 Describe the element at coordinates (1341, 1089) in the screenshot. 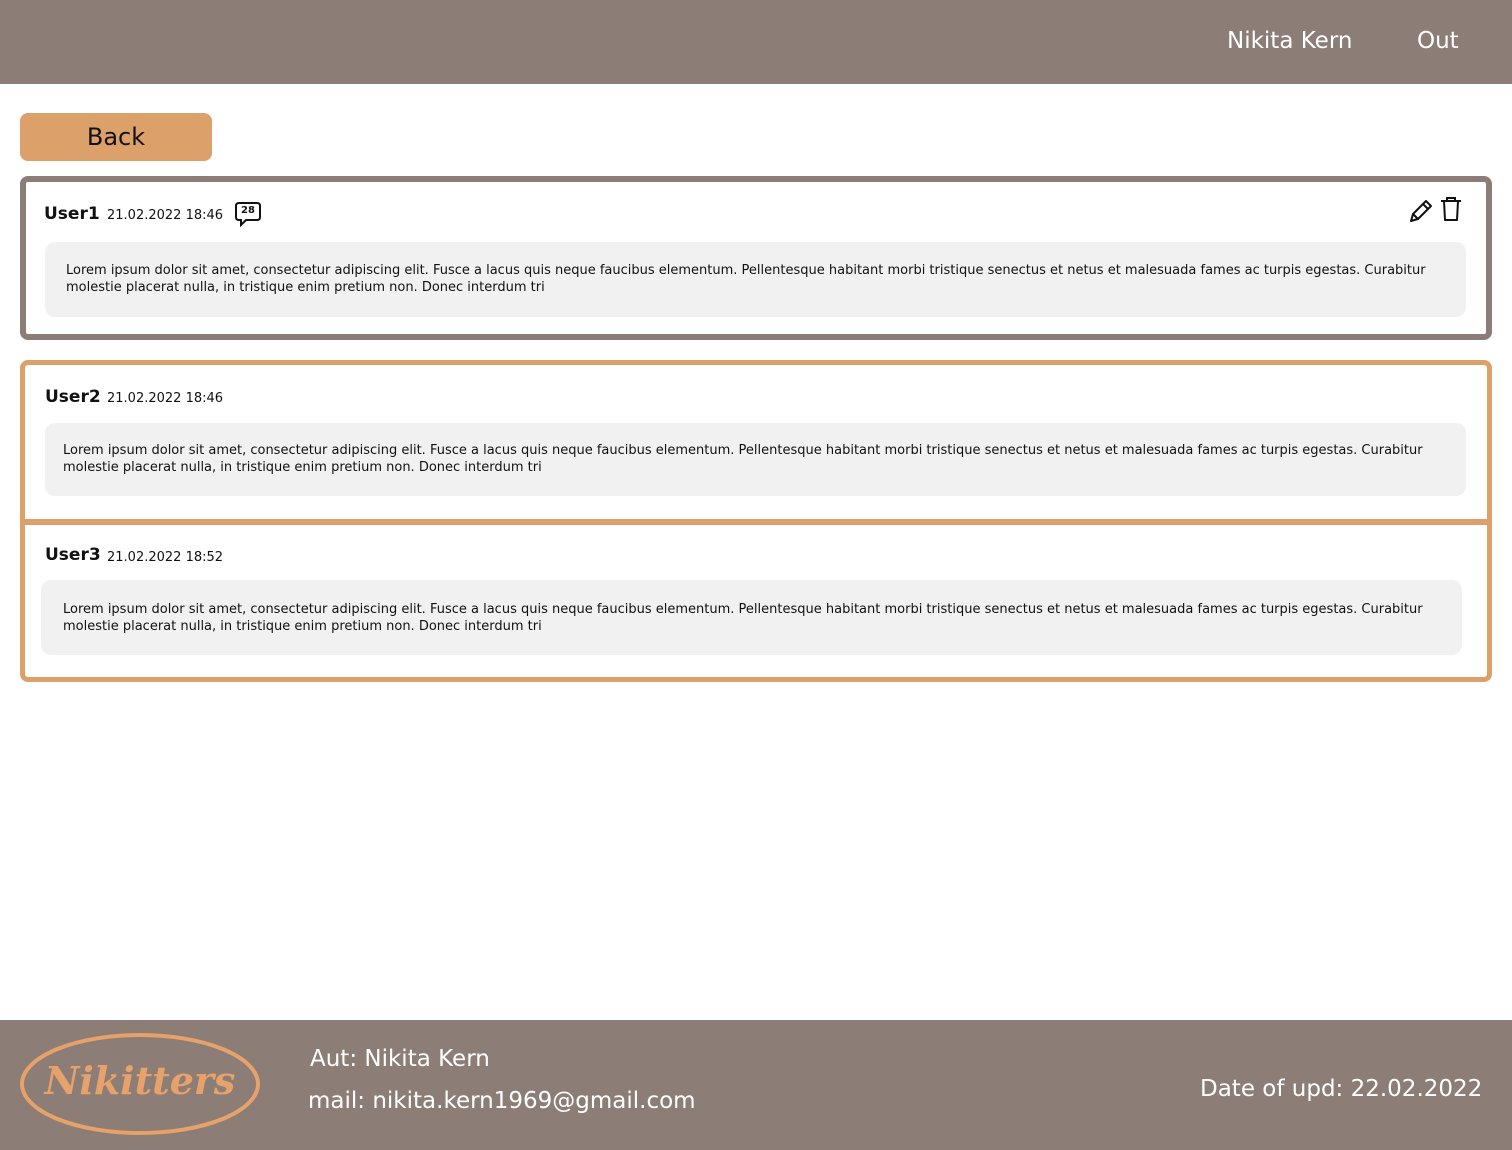

I see `footer-update-date: Date of upd: 22.02.2022` at that location.